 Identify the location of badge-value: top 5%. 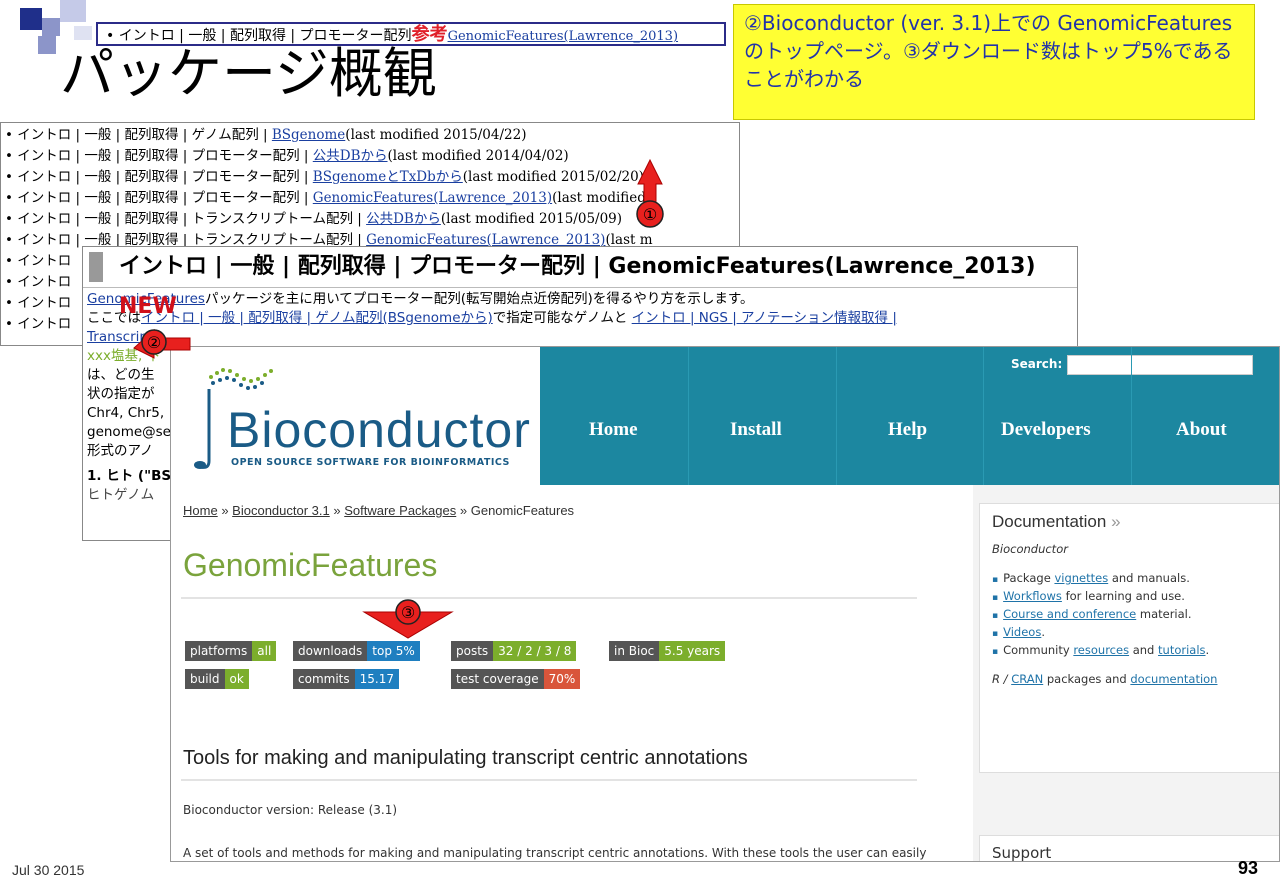
(393, 651).